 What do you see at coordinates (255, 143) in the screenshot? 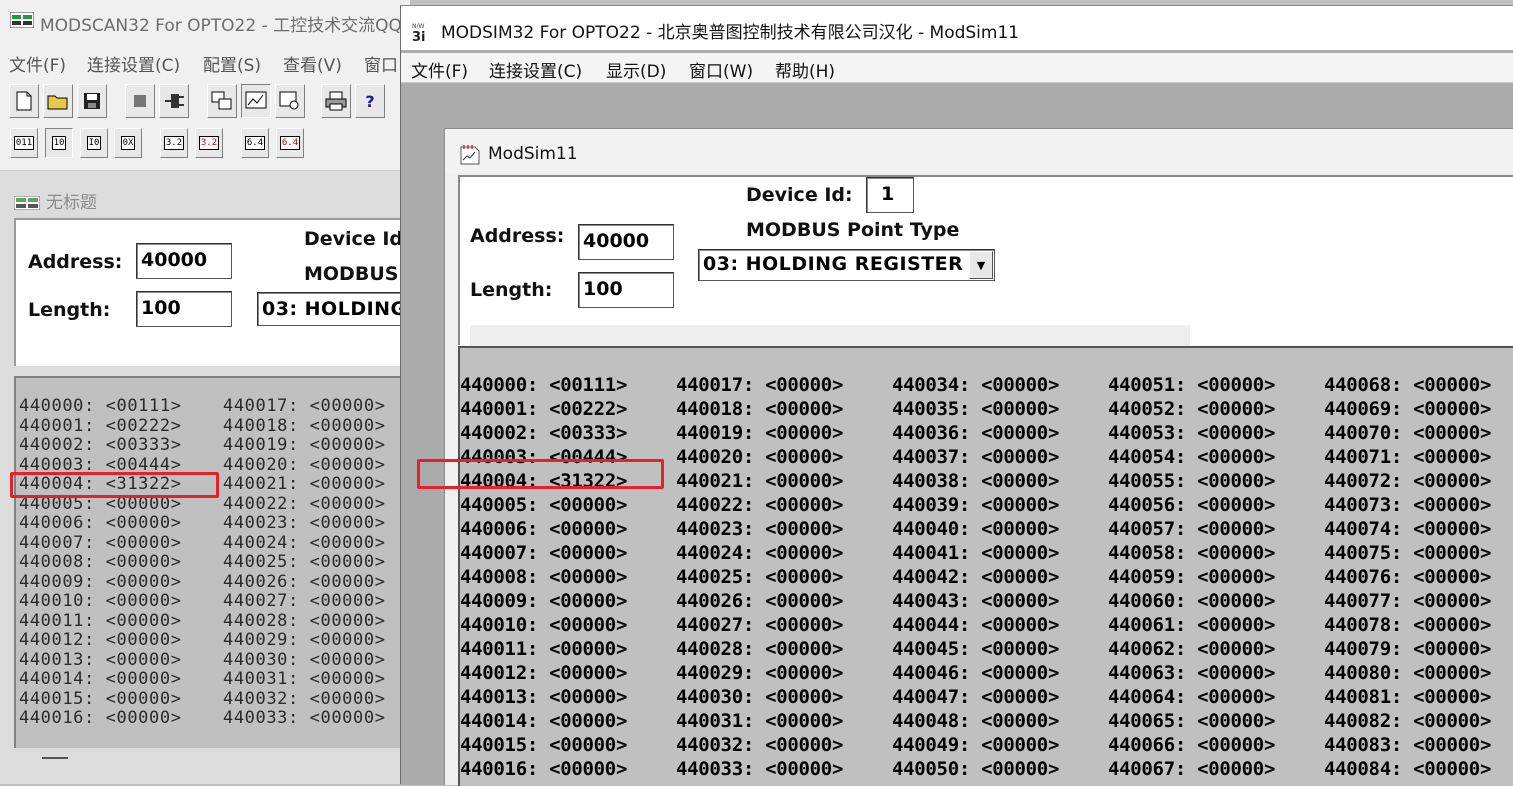
I see `double-format-icon: 6.4` at bounding box center [255, 143].